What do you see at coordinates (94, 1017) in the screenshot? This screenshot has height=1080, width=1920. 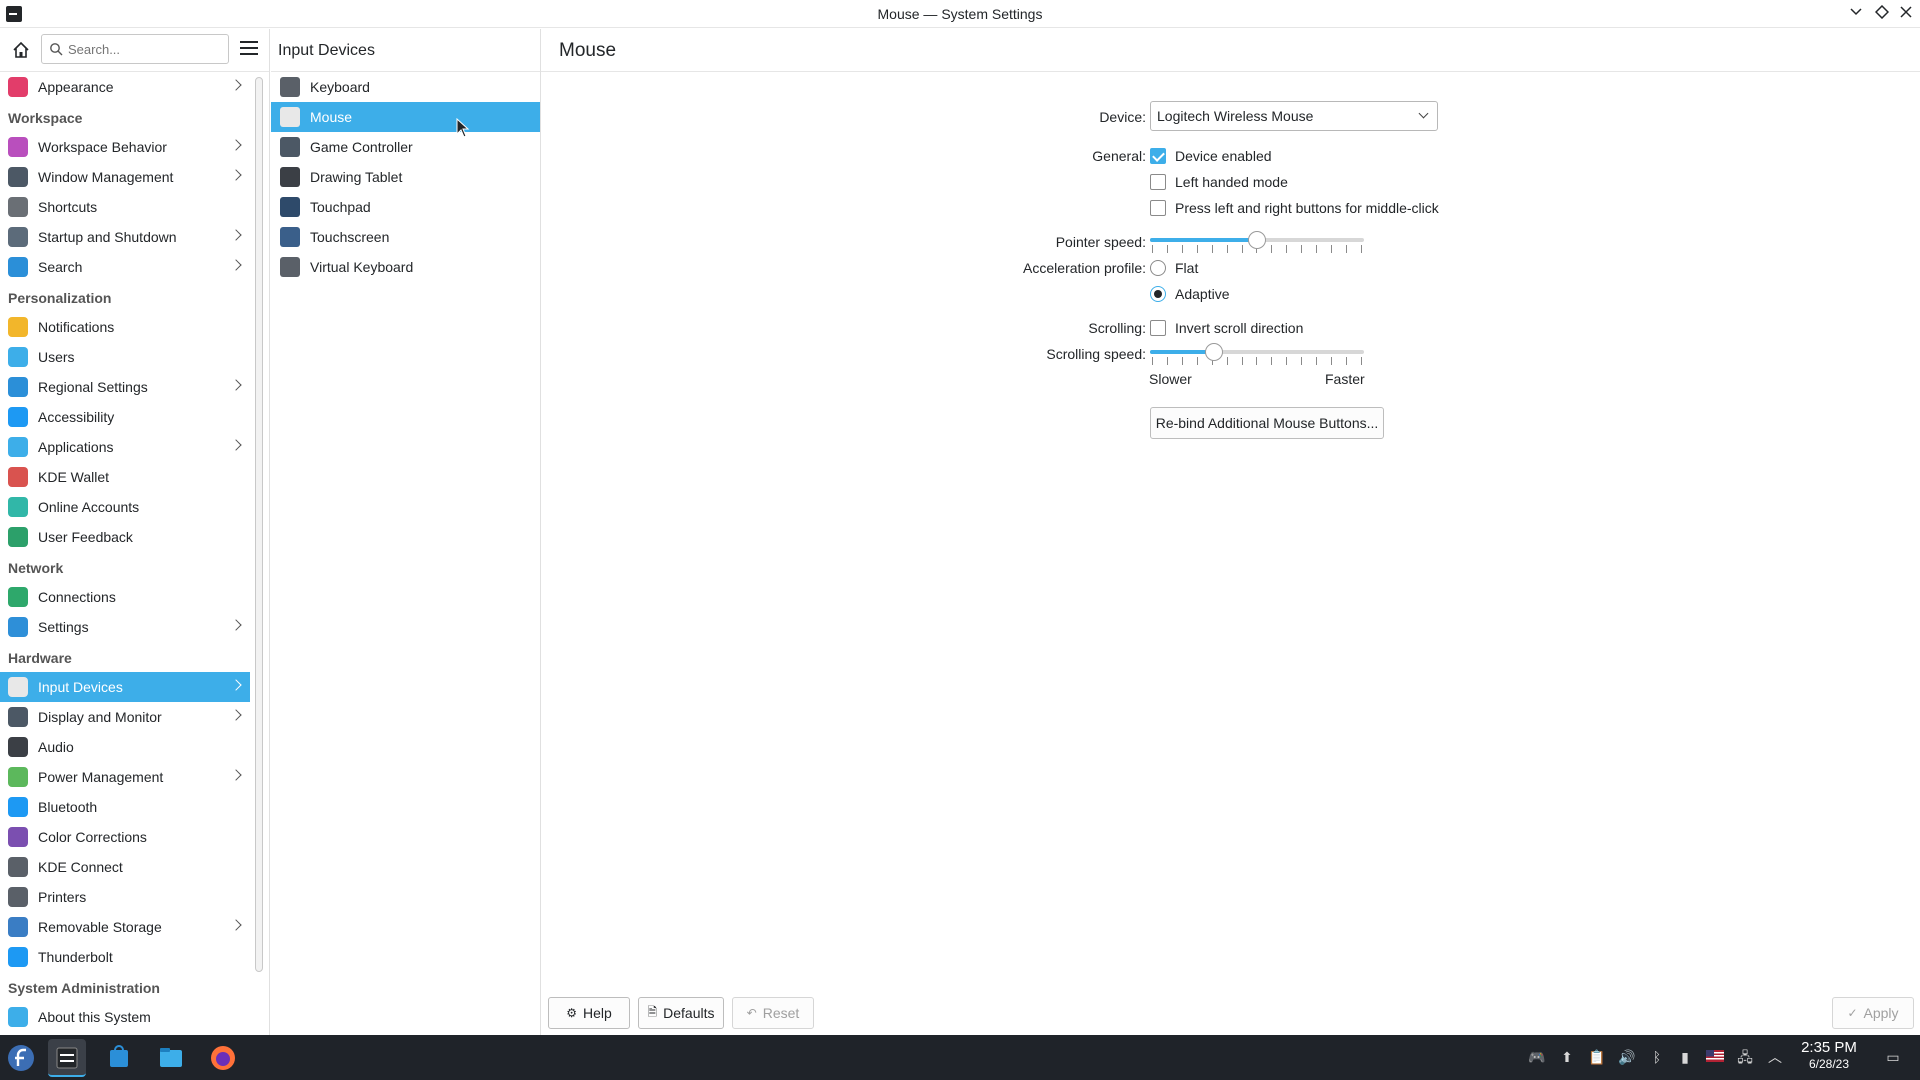 I see `sidebar-item-label: About this System` at bounding box center [94, 1017].